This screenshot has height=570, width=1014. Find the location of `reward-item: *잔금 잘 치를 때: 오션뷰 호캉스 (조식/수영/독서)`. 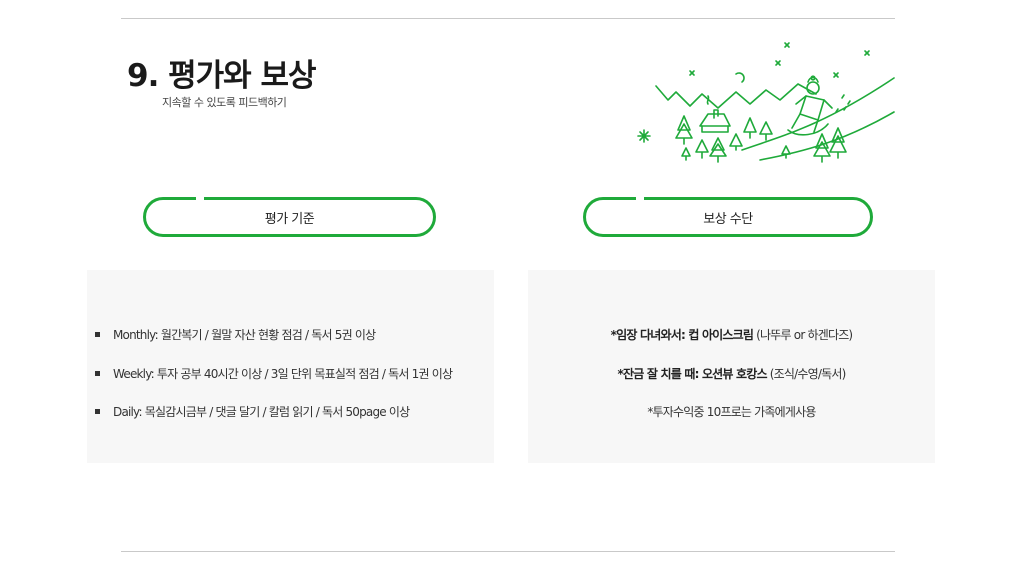

reward-item: *잔금 잘 치를 때: 오션뷰 호캉스 (조식/수영/독서) is located at coordinates (732, 374).